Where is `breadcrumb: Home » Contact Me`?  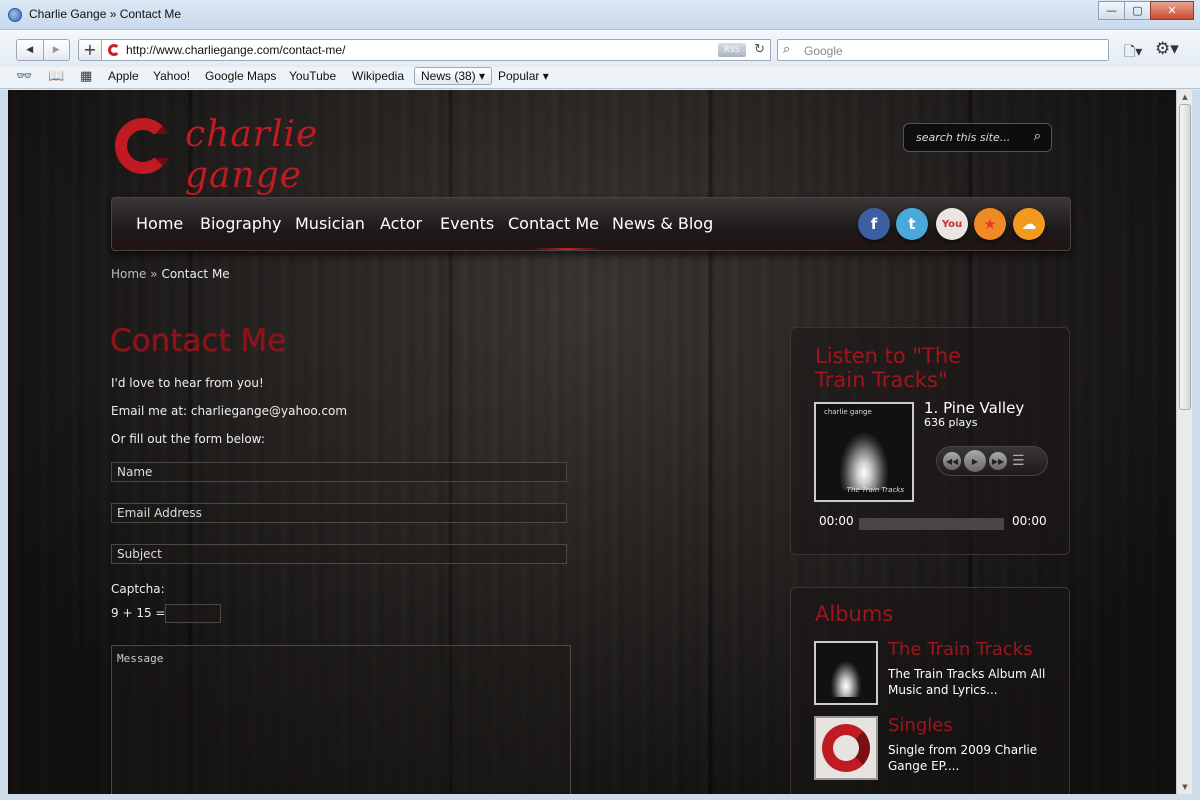 breadcrumb: Home » Contact Me is located at coordinates (170, 274).